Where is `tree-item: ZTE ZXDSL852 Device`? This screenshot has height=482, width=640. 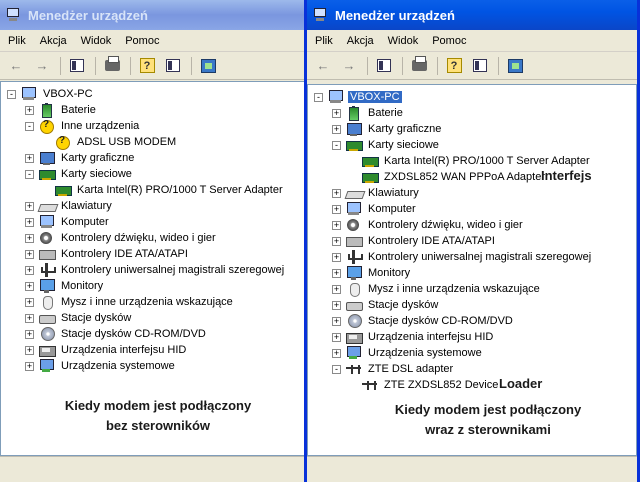 tree-item: ZTE ZXDSL852 Device is located at coordinates (424, 385).